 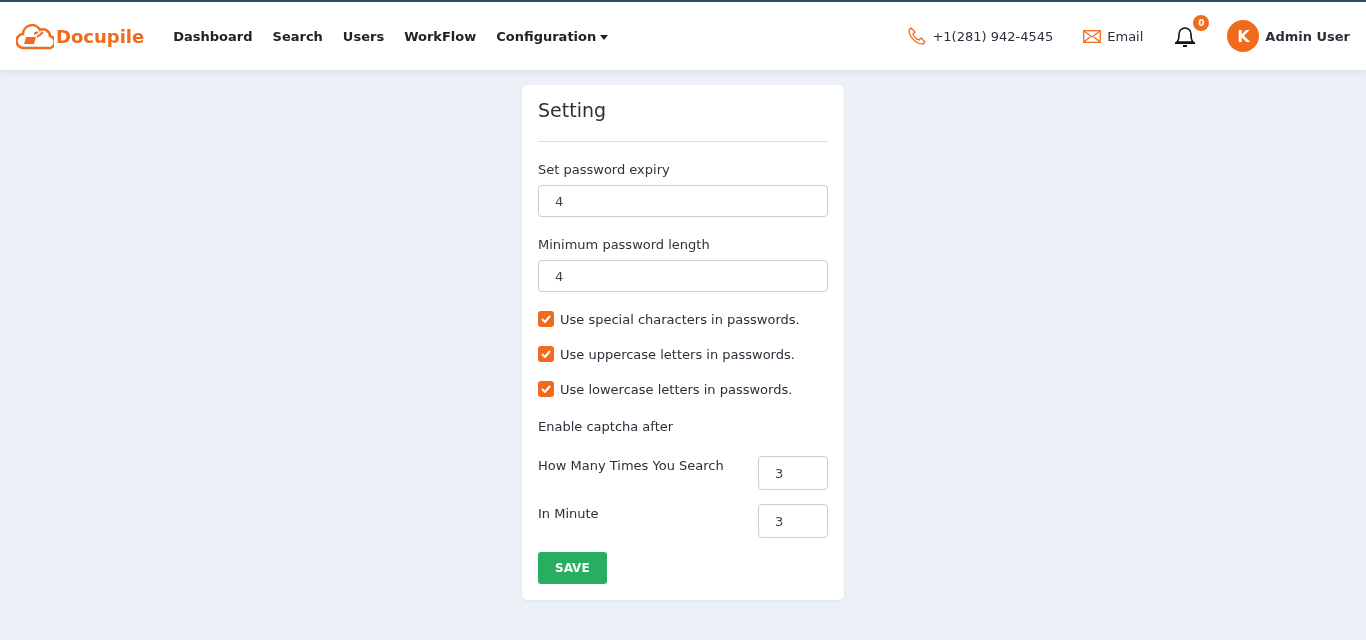 What do you see at coordinates (917, 36) in the screenshot?
I see `phone-icon` at bounding box center [917, 36].